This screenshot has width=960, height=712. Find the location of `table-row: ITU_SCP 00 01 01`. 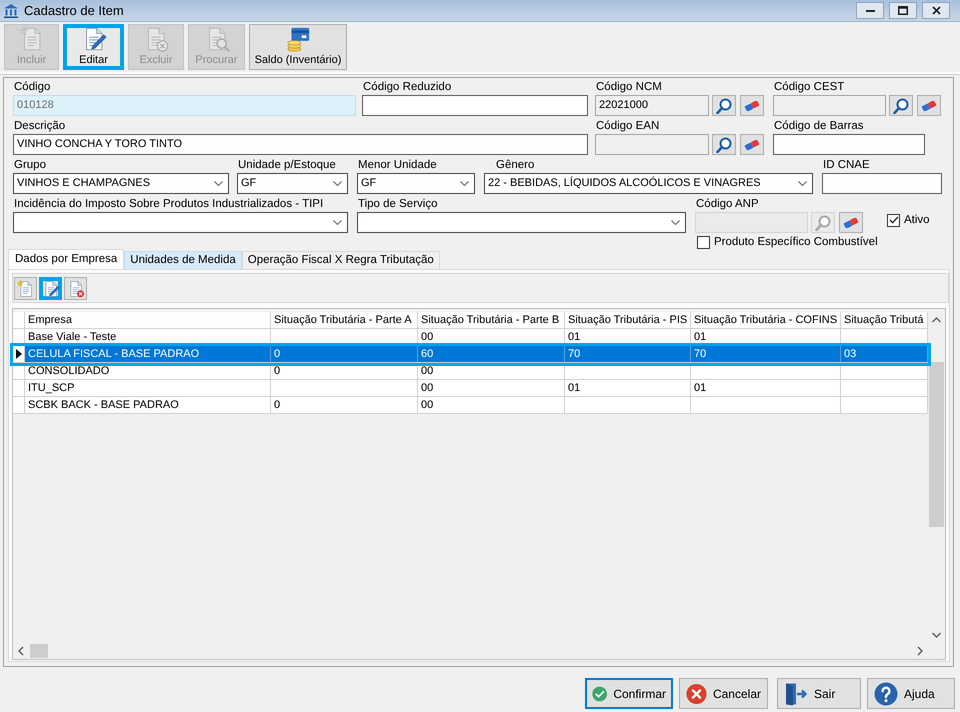

table-row: ITU_SCP 00 01 01 is located at coordinates (470, 388).